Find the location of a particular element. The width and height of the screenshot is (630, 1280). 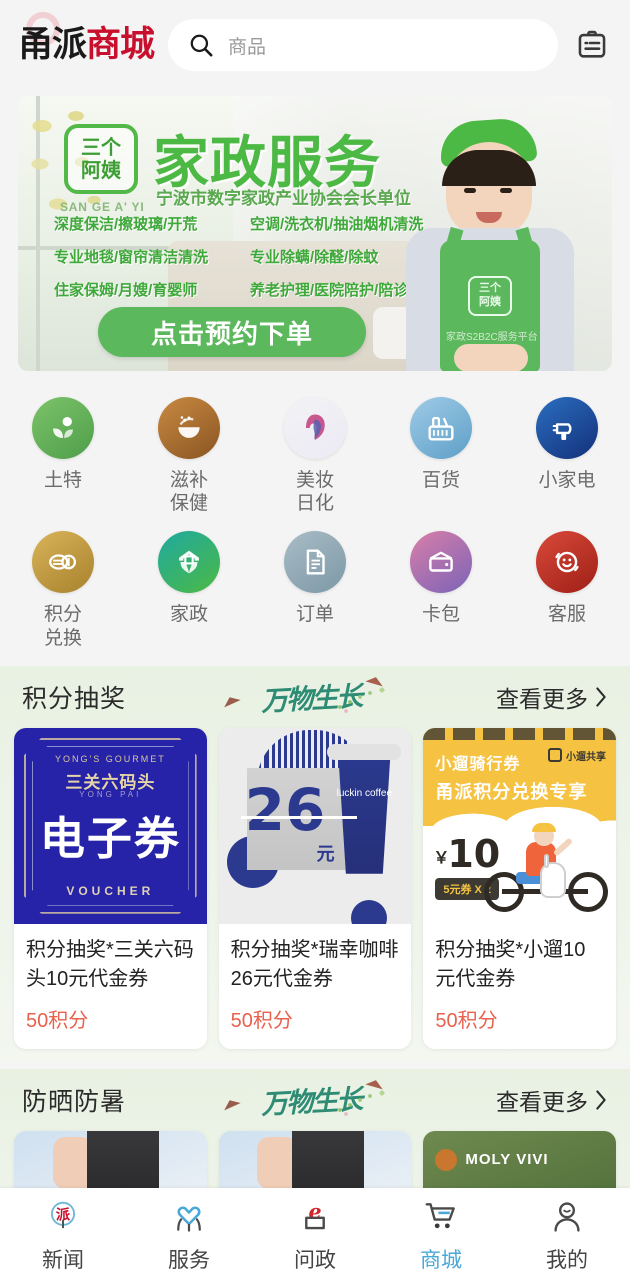

category-item-kefu: 客服 is located at coordinates (567, 588).